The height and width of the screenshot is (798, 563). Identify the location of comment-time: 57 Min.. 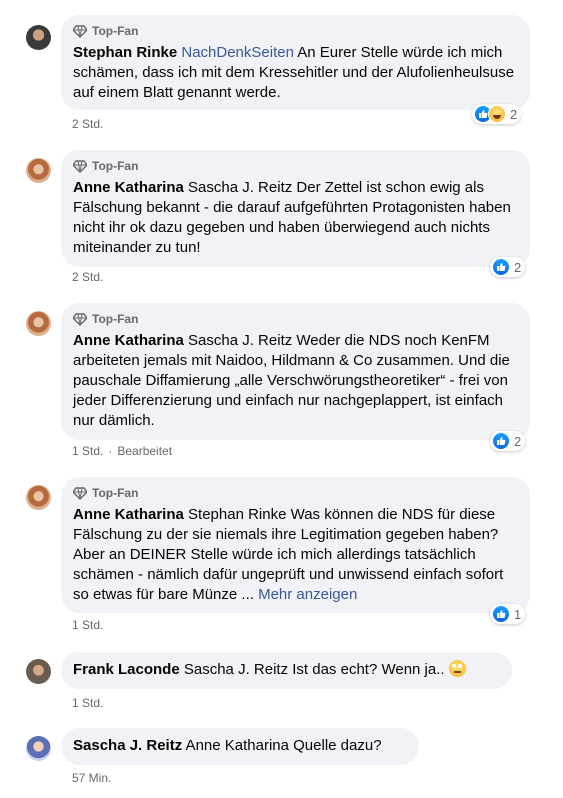
(91, 778).